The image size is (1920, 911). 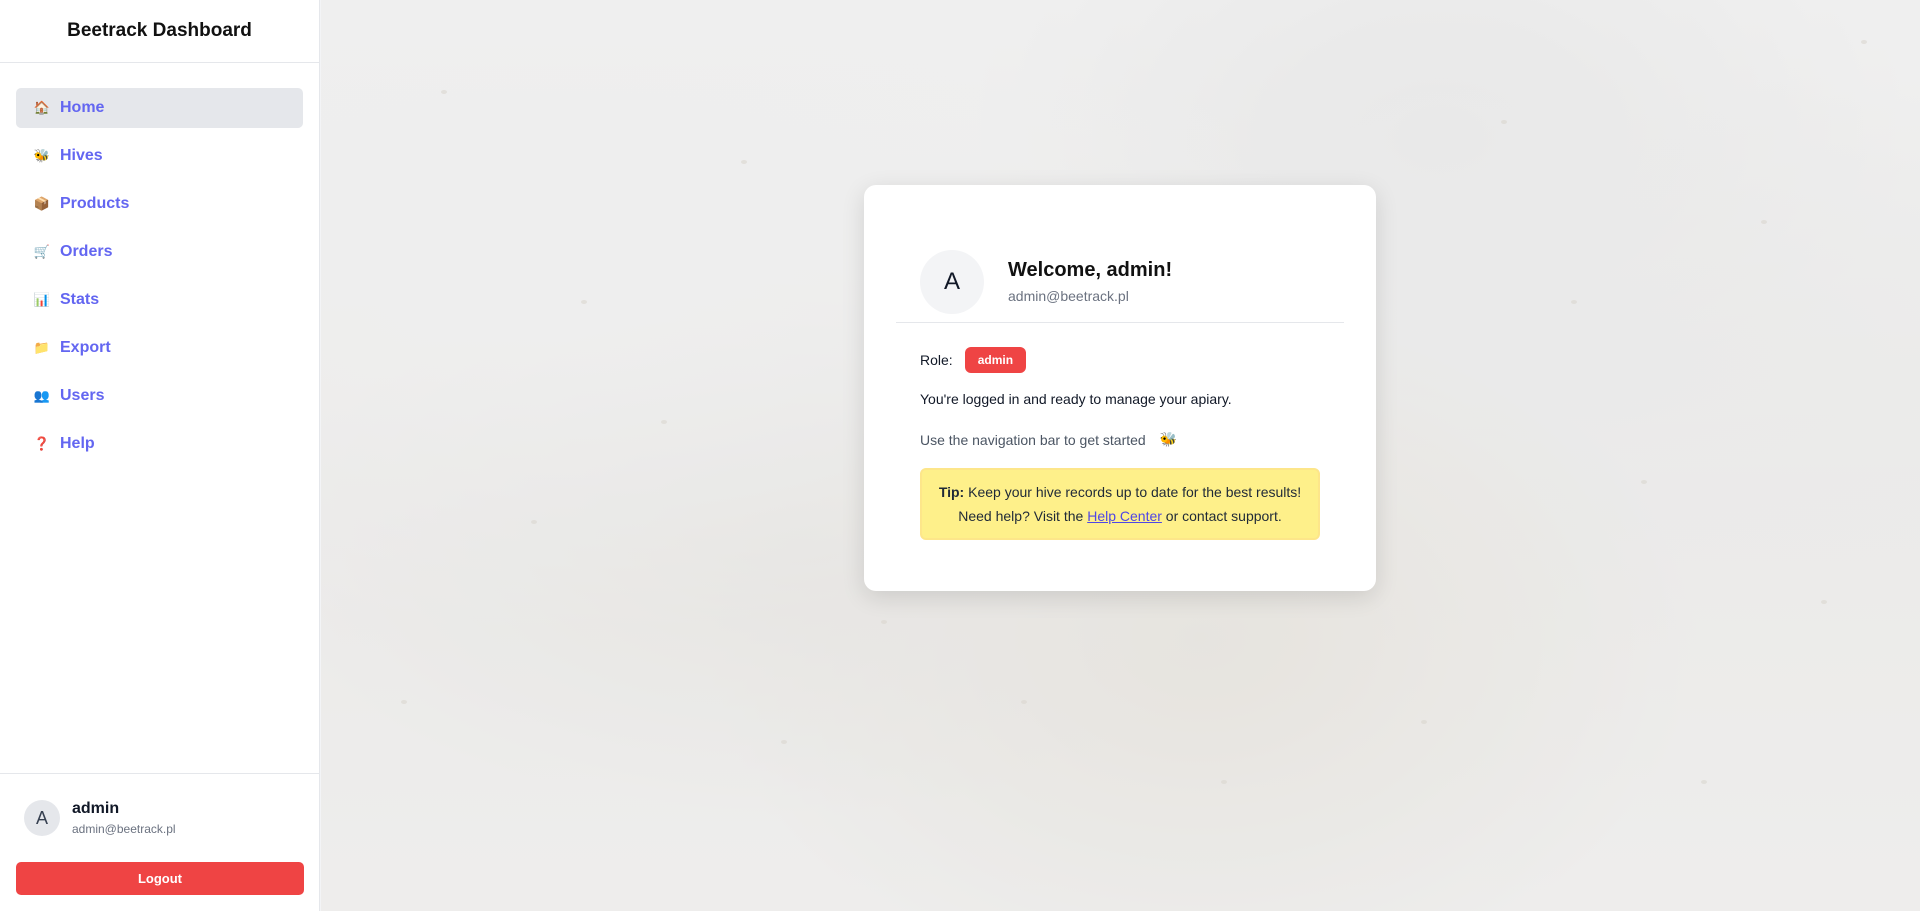 I want to click on app-title: Beetrack Dashboard, so click(x=159, y=30).